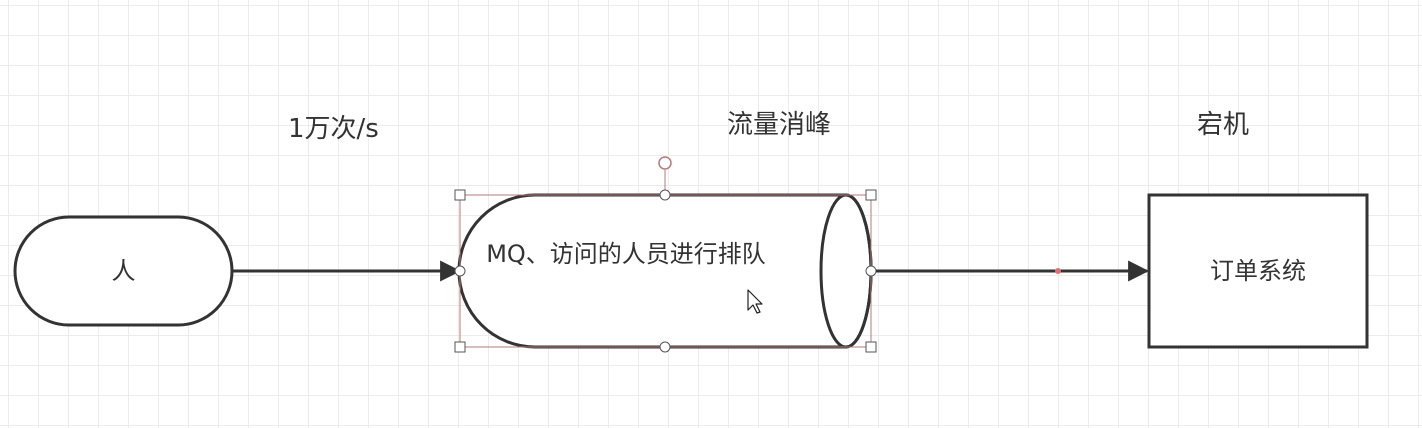 The height and width of the screenshot is (428, 1422). What do you see at coordinates (626, 254) in the screenshot?
I see `mq-node-label: MQ、访问的人员进行排队` at bounding box center [626, 254].